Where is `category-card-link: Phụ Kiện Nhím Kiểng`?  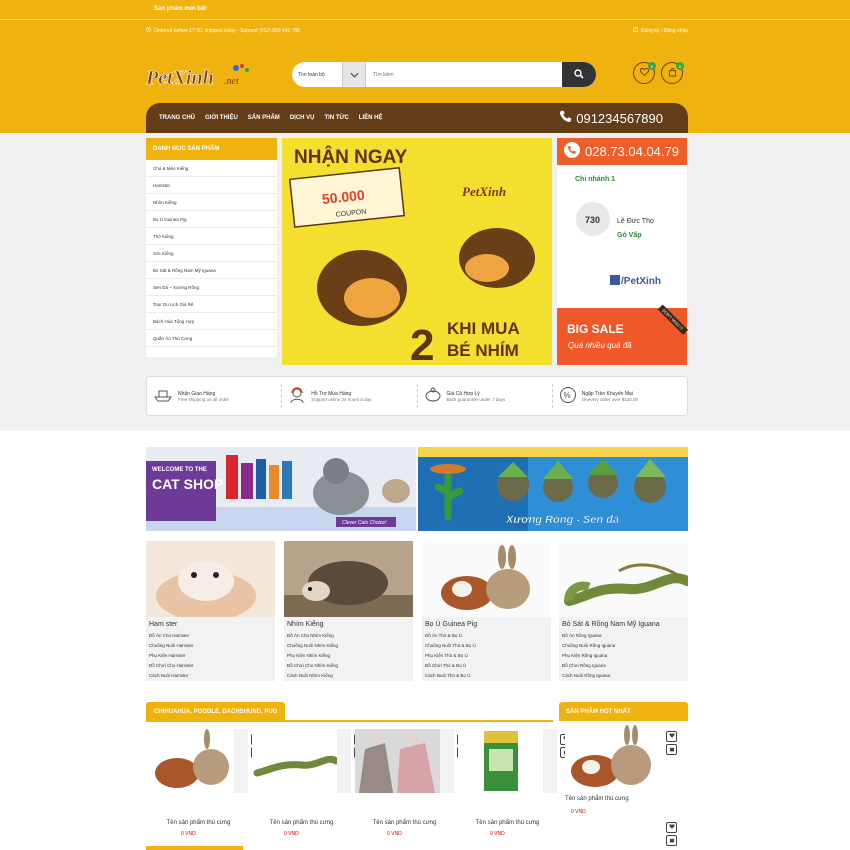
category-card-link: Phụ Kiện Nhím Kiểng is located at coordinates (348, 656).